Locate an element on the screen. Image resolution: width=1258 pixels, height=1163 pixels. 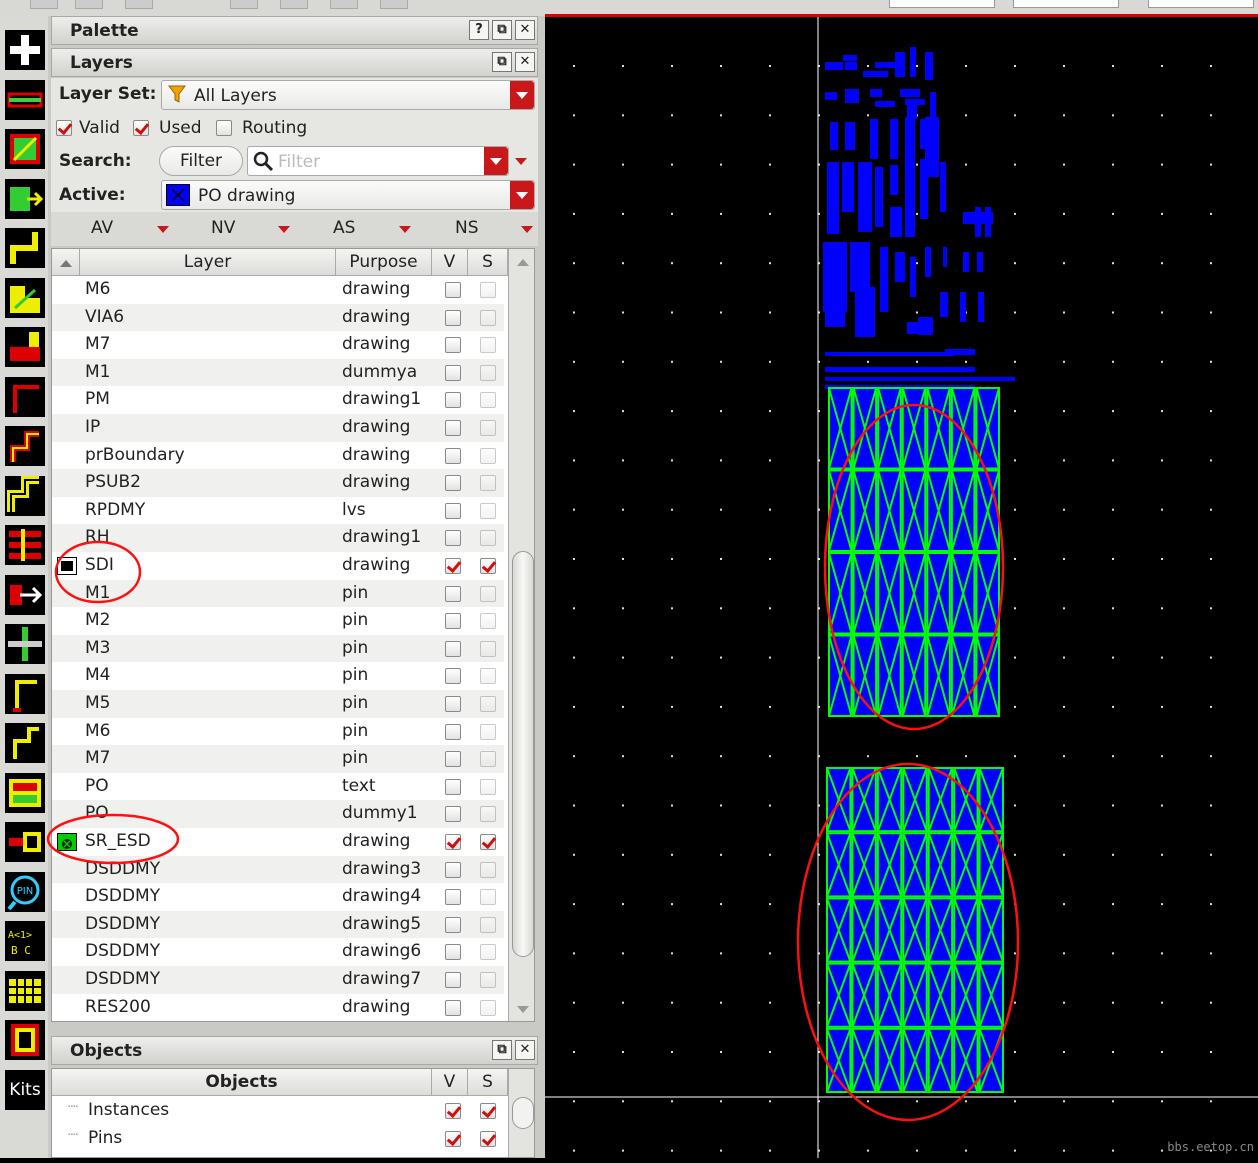
layer-column-header: Layer is located at coordinates (208, 262).